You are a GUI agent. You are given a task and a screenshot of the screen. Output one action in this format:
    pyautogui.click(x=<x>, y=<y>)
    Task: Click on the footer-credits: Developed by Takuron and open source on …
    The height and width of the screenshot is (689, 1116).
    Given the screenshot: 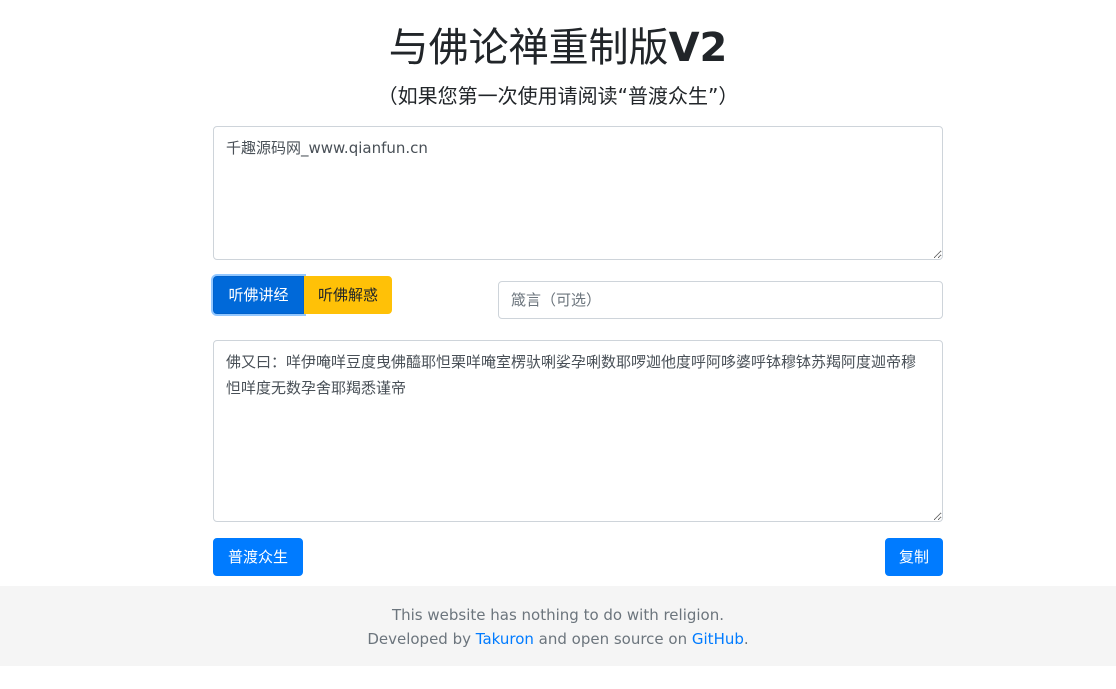 What is the action you would take?
    pyautogui.click(x=558, y=639)
    